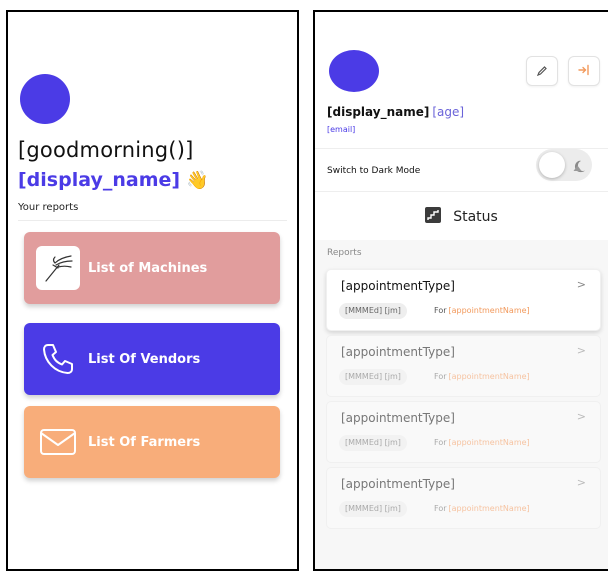 This screenshot has height=571, width=608. I want to click on profile-name: [display_name] [age], so click(395, 112).